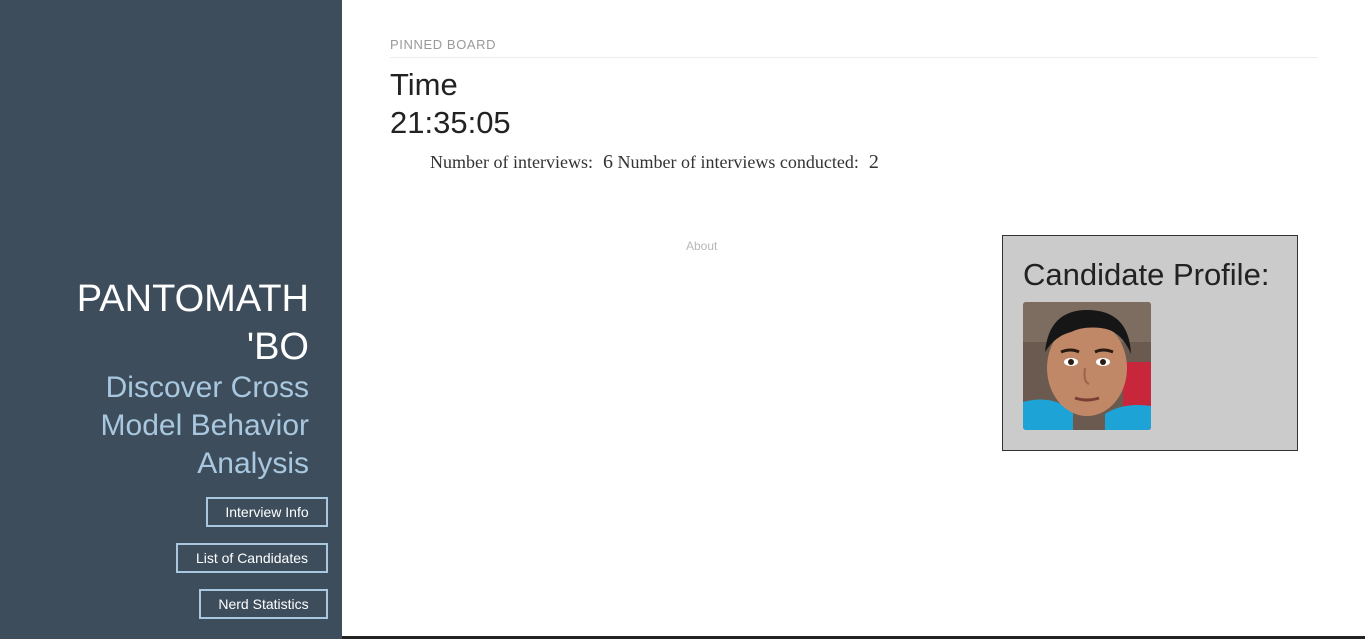 This screenshot has height=639, width=1365. I want to click on candidate-profile-title: Candidate Profile:, so click(1146, 274).